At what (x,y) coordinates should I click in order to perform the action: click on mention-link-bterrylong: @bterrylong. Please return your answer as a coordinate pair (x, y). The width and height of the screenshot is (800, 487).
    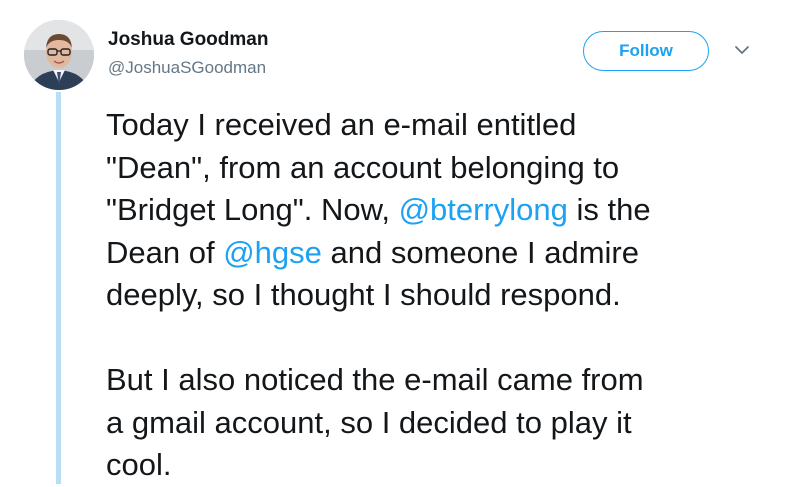
    Looking at the image, I should click on (483, 209).